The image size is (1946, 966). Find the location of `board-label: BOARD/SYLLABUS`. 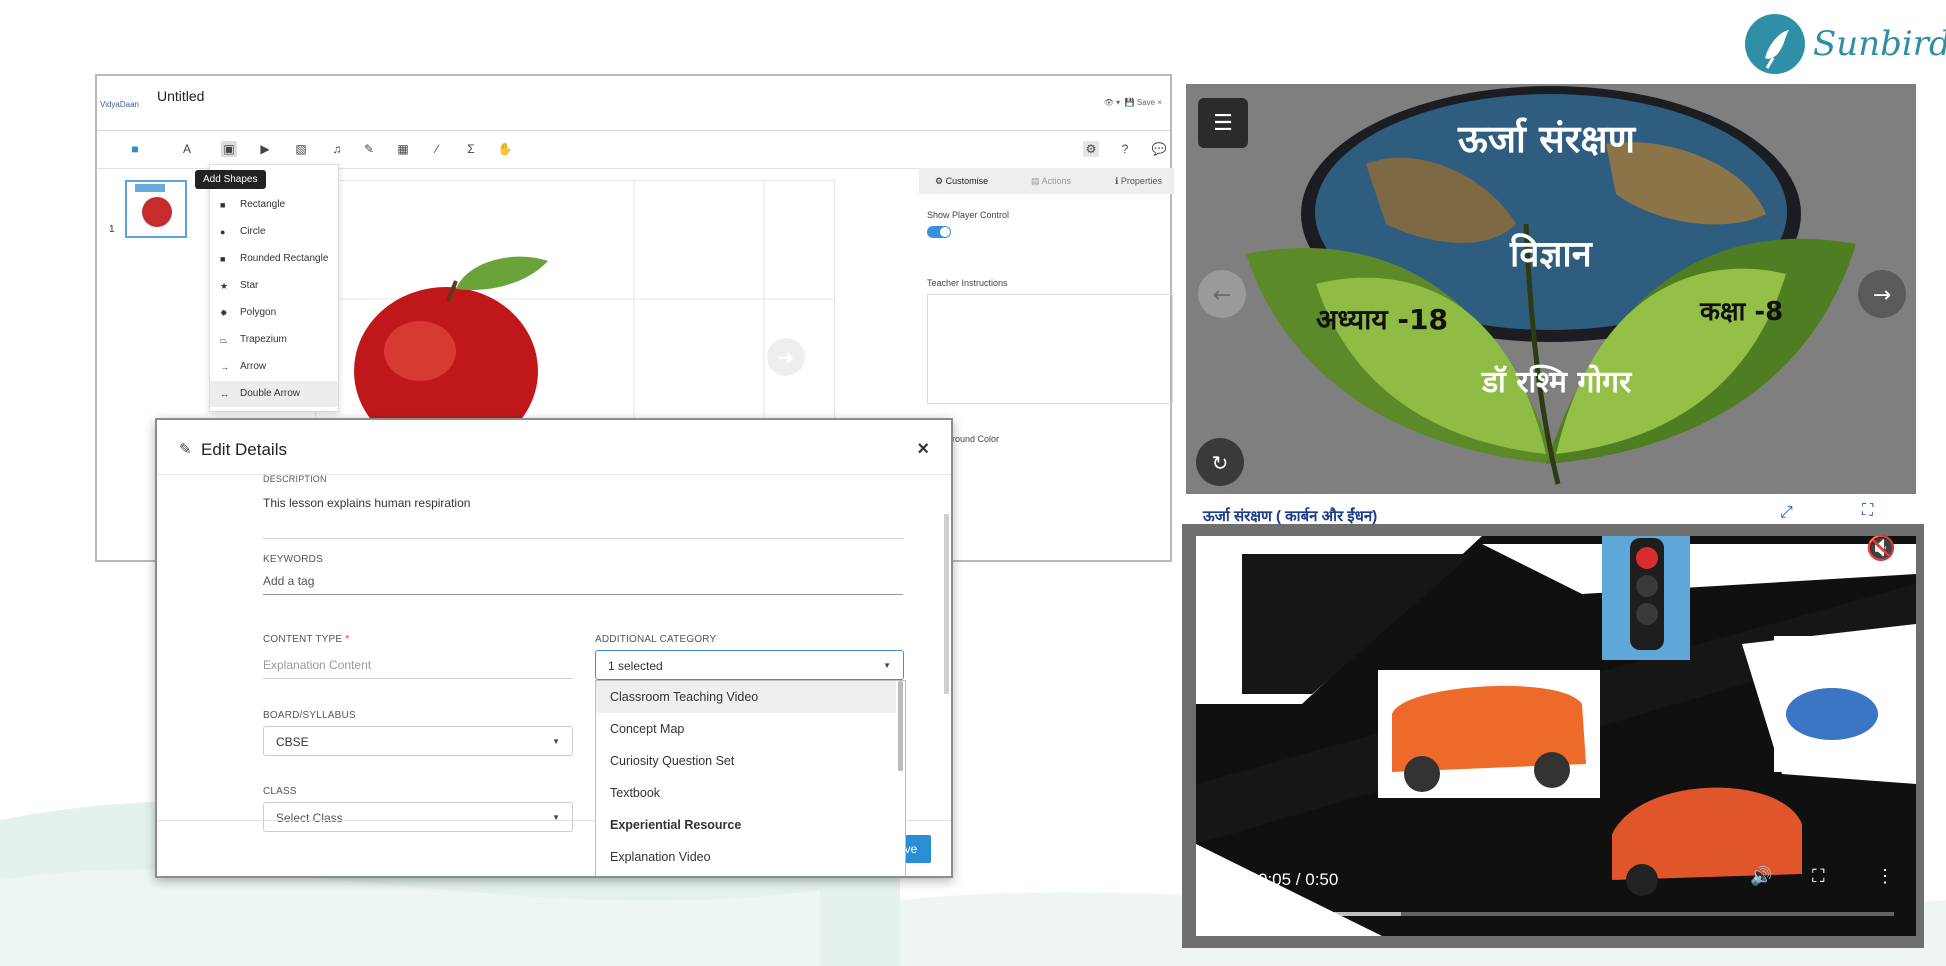

board-label: BOARD/SYLLABUS is located at coordinates (309, 715).